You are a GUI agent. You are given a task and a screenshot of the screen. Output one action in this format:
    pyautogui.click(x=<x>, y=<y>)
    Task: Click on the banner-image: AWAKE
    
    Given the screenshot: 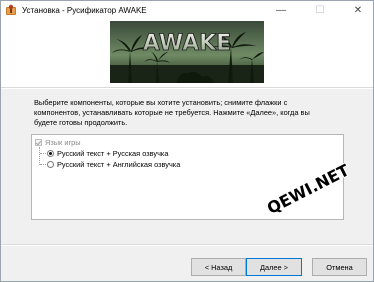 What is the action you would take?
    pyautogui.click(x=187, y=52)
    